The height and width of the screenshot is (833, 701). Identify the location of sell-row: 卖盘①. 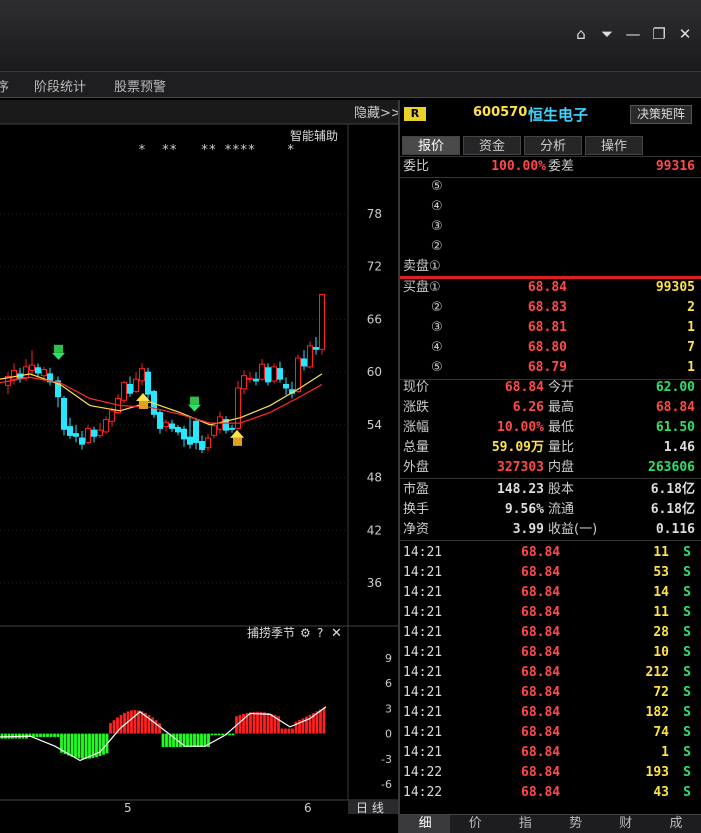
(550, 267).